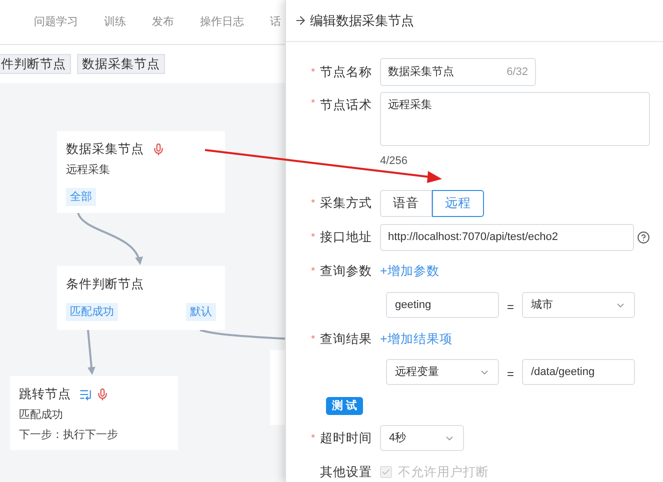 The width and height of the screenshot is (663, 482). I want to click on drawer-title: 编辑数据采集节点, so click(362, 21).